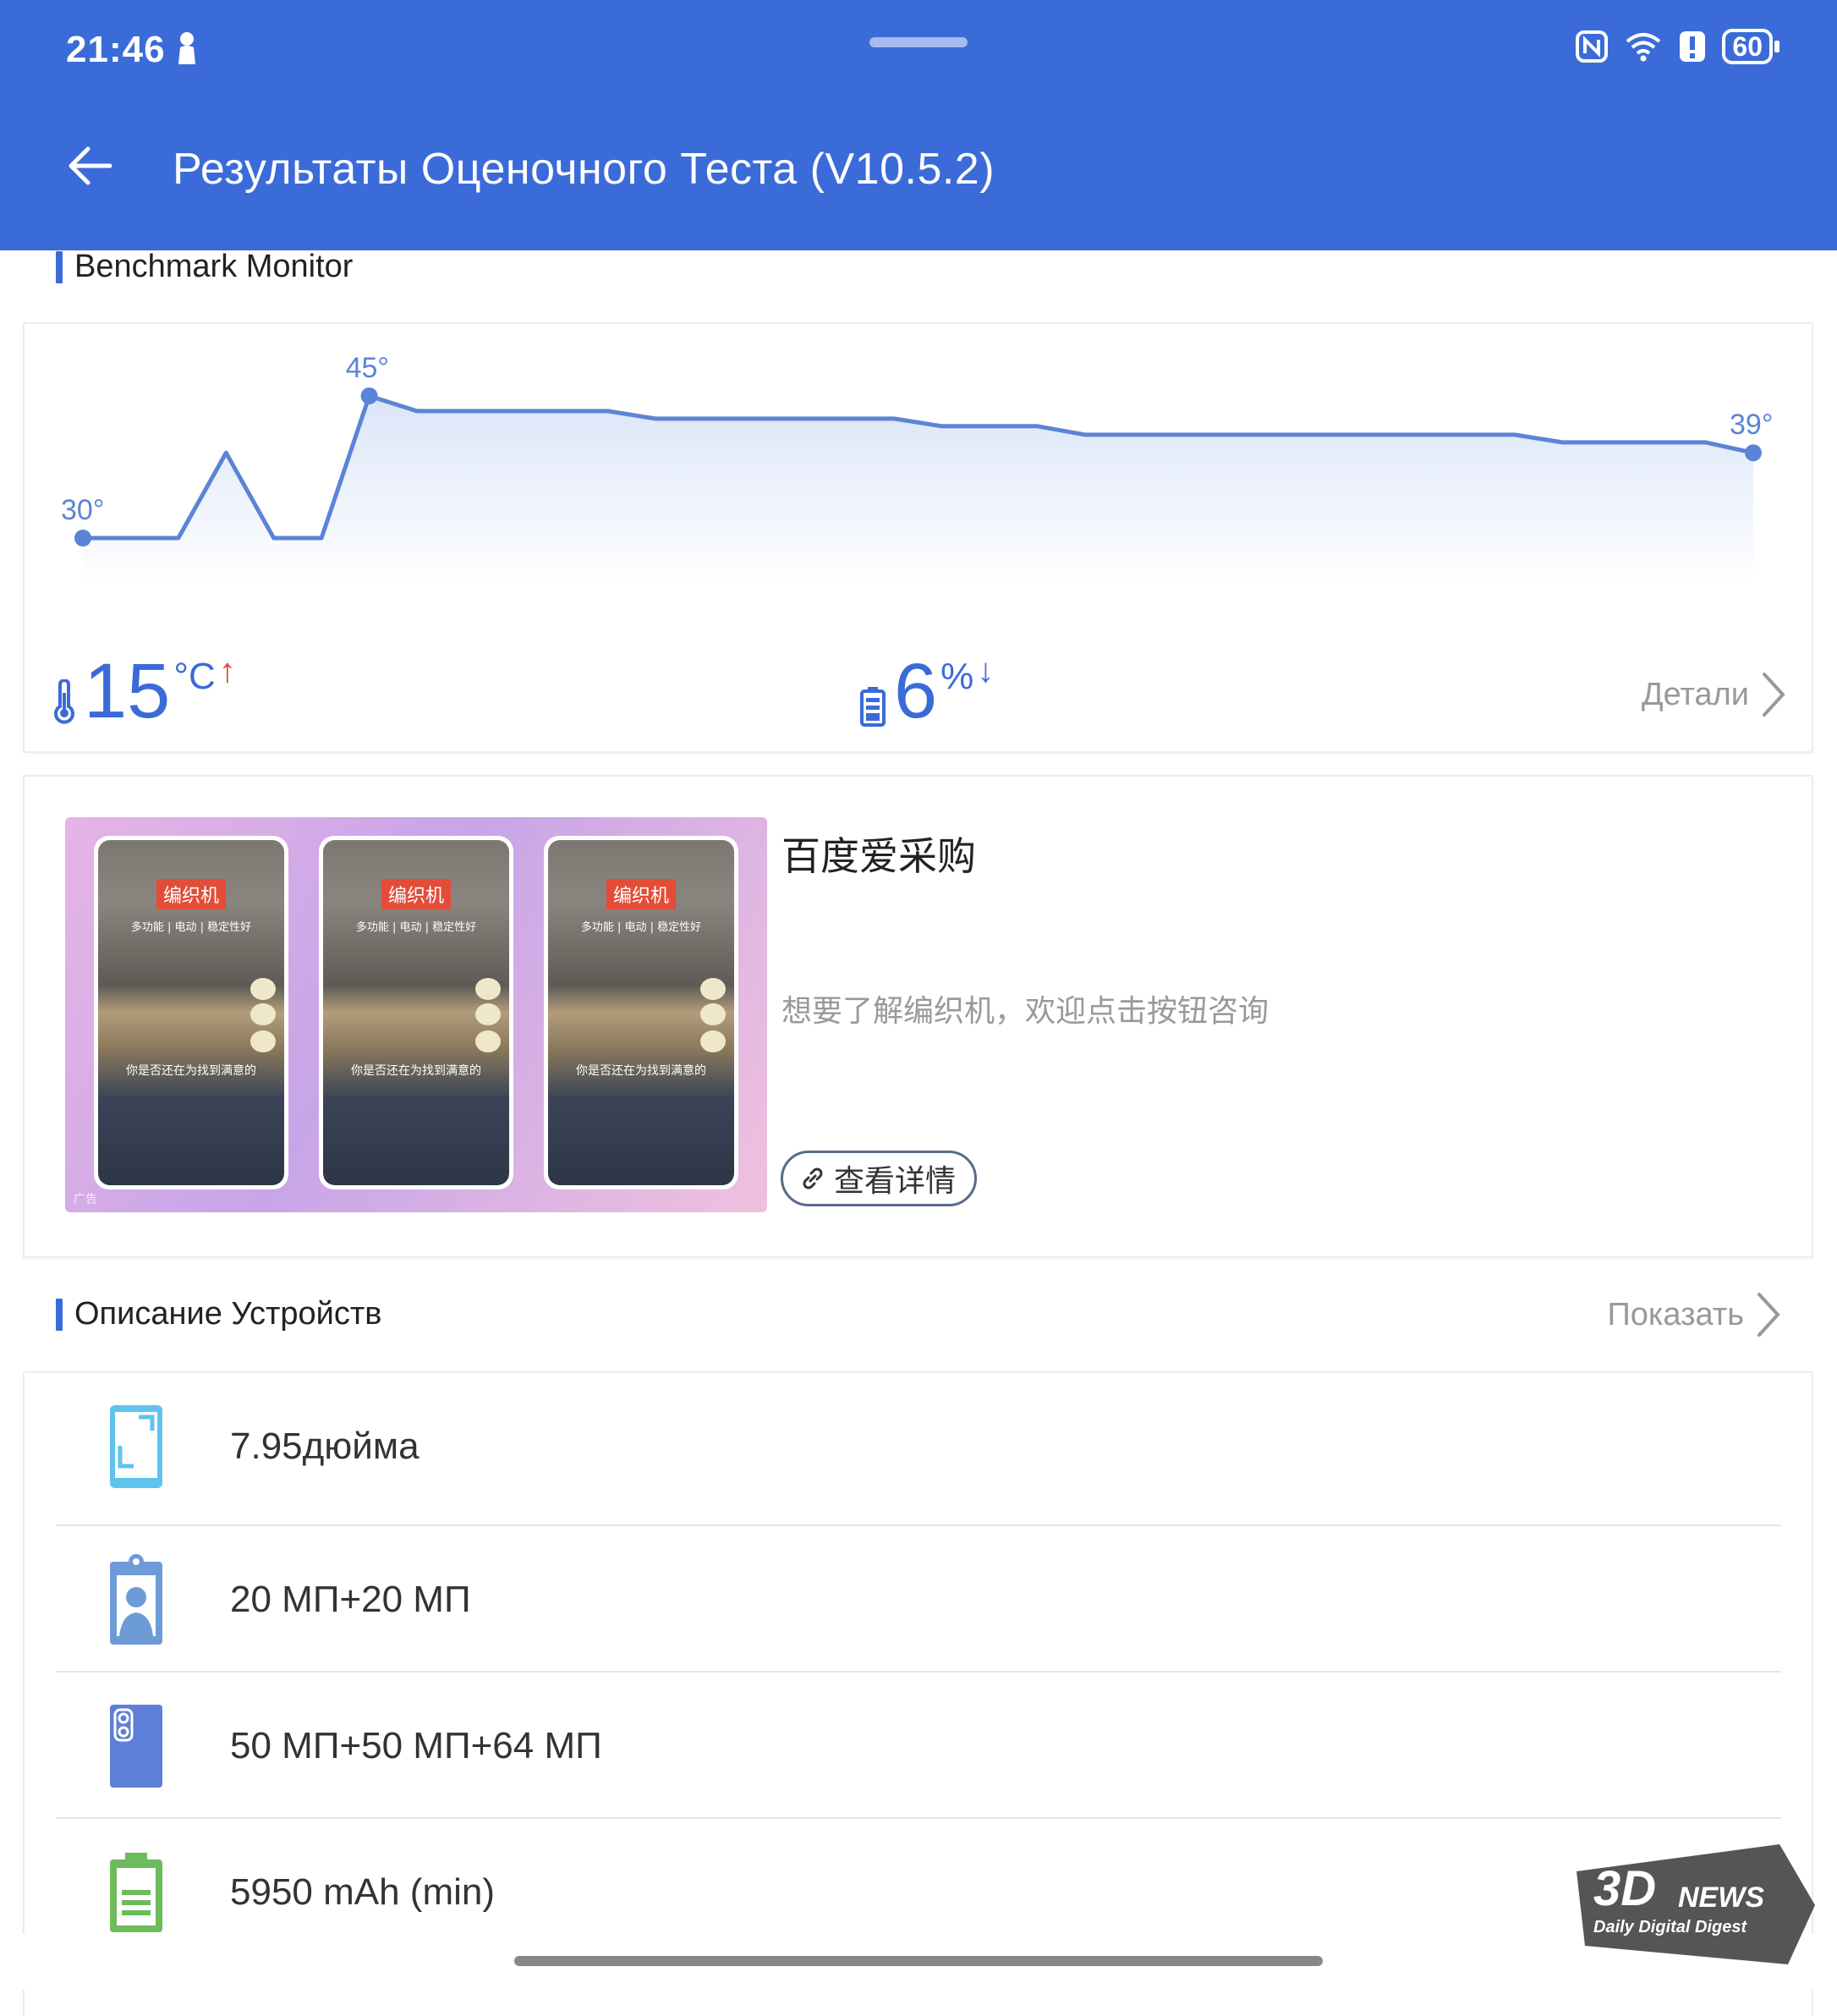  I want to click on spec-front-camera-text: 20 МП+20 МП, so click(350, 1599).